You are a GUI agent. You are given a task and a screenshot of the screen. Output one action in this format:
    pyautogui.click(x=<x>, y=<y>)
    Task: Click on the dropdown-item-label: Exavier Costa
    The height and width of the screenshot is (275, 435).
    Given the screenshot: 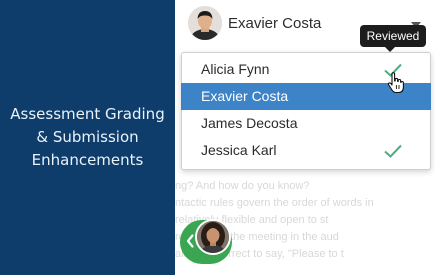 What is the action you would take?
    pyautogui.click(x=245, y=96)
    